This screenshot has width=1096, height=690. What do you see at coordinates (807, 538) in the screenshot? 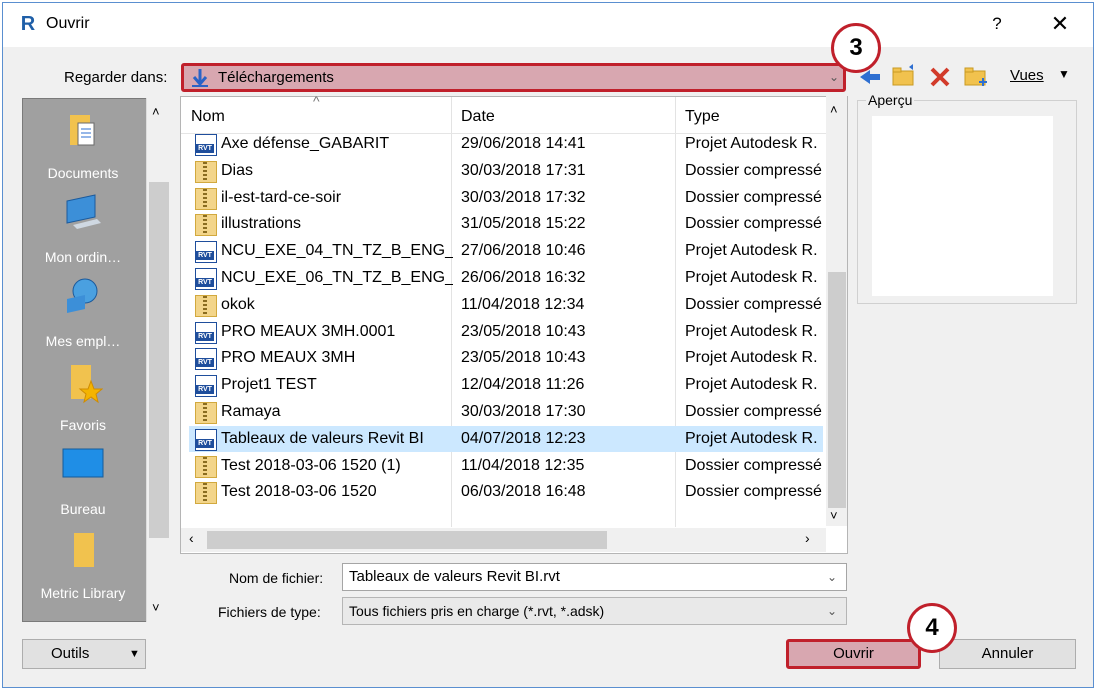
I see `scroll-right-icon: ›` at bounding box center [807, 538].